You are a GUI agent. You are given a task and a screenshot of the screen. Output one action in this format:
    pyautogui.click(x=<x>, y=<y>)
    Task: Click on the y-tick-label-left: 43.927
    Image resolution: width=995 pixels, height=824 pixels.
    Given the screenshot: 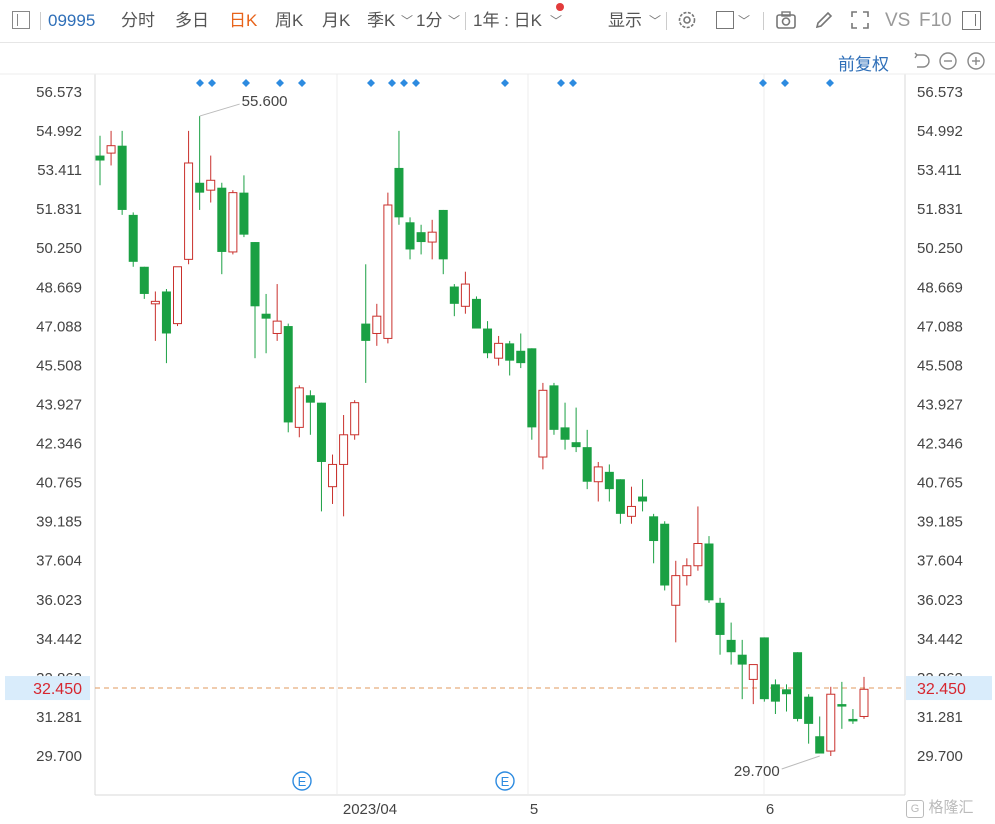 What is the action you would take?
    pyautogui.click(x=59, y=404)
    